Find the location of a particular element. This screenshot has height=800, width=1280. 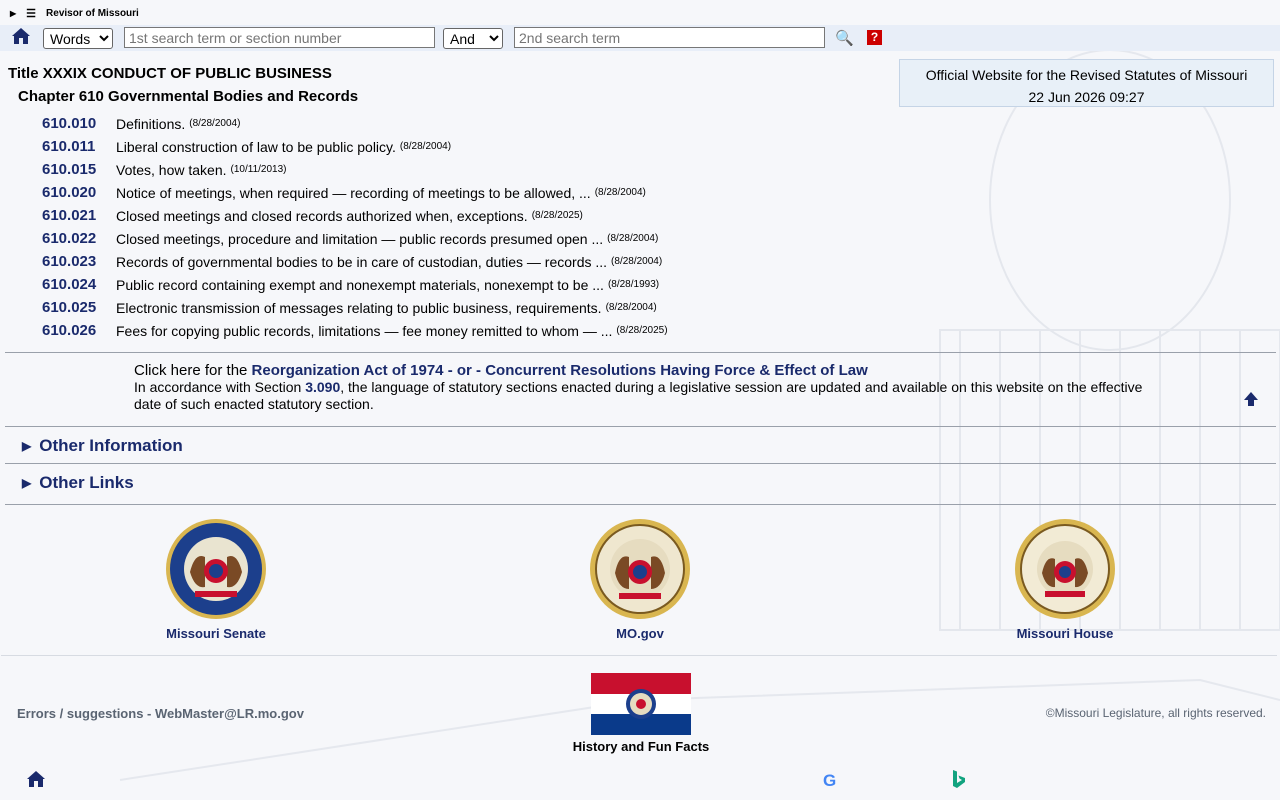

reorganization-act-link: Reorganization Act of 1974 is located at coordinates (348, 370).